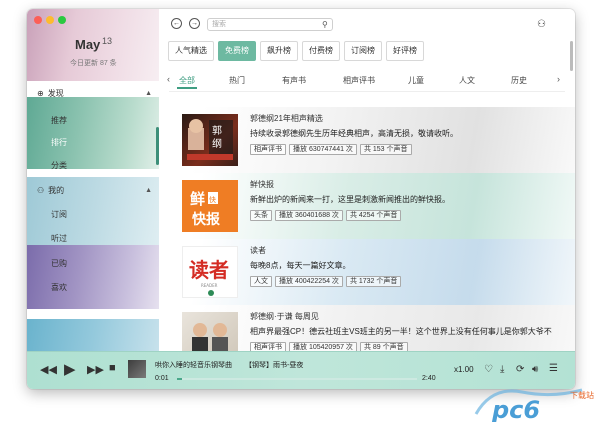  Describe the element at coordinates (321, 51) in the screenshot. I see `tab-paid: 付费榜` at that location.